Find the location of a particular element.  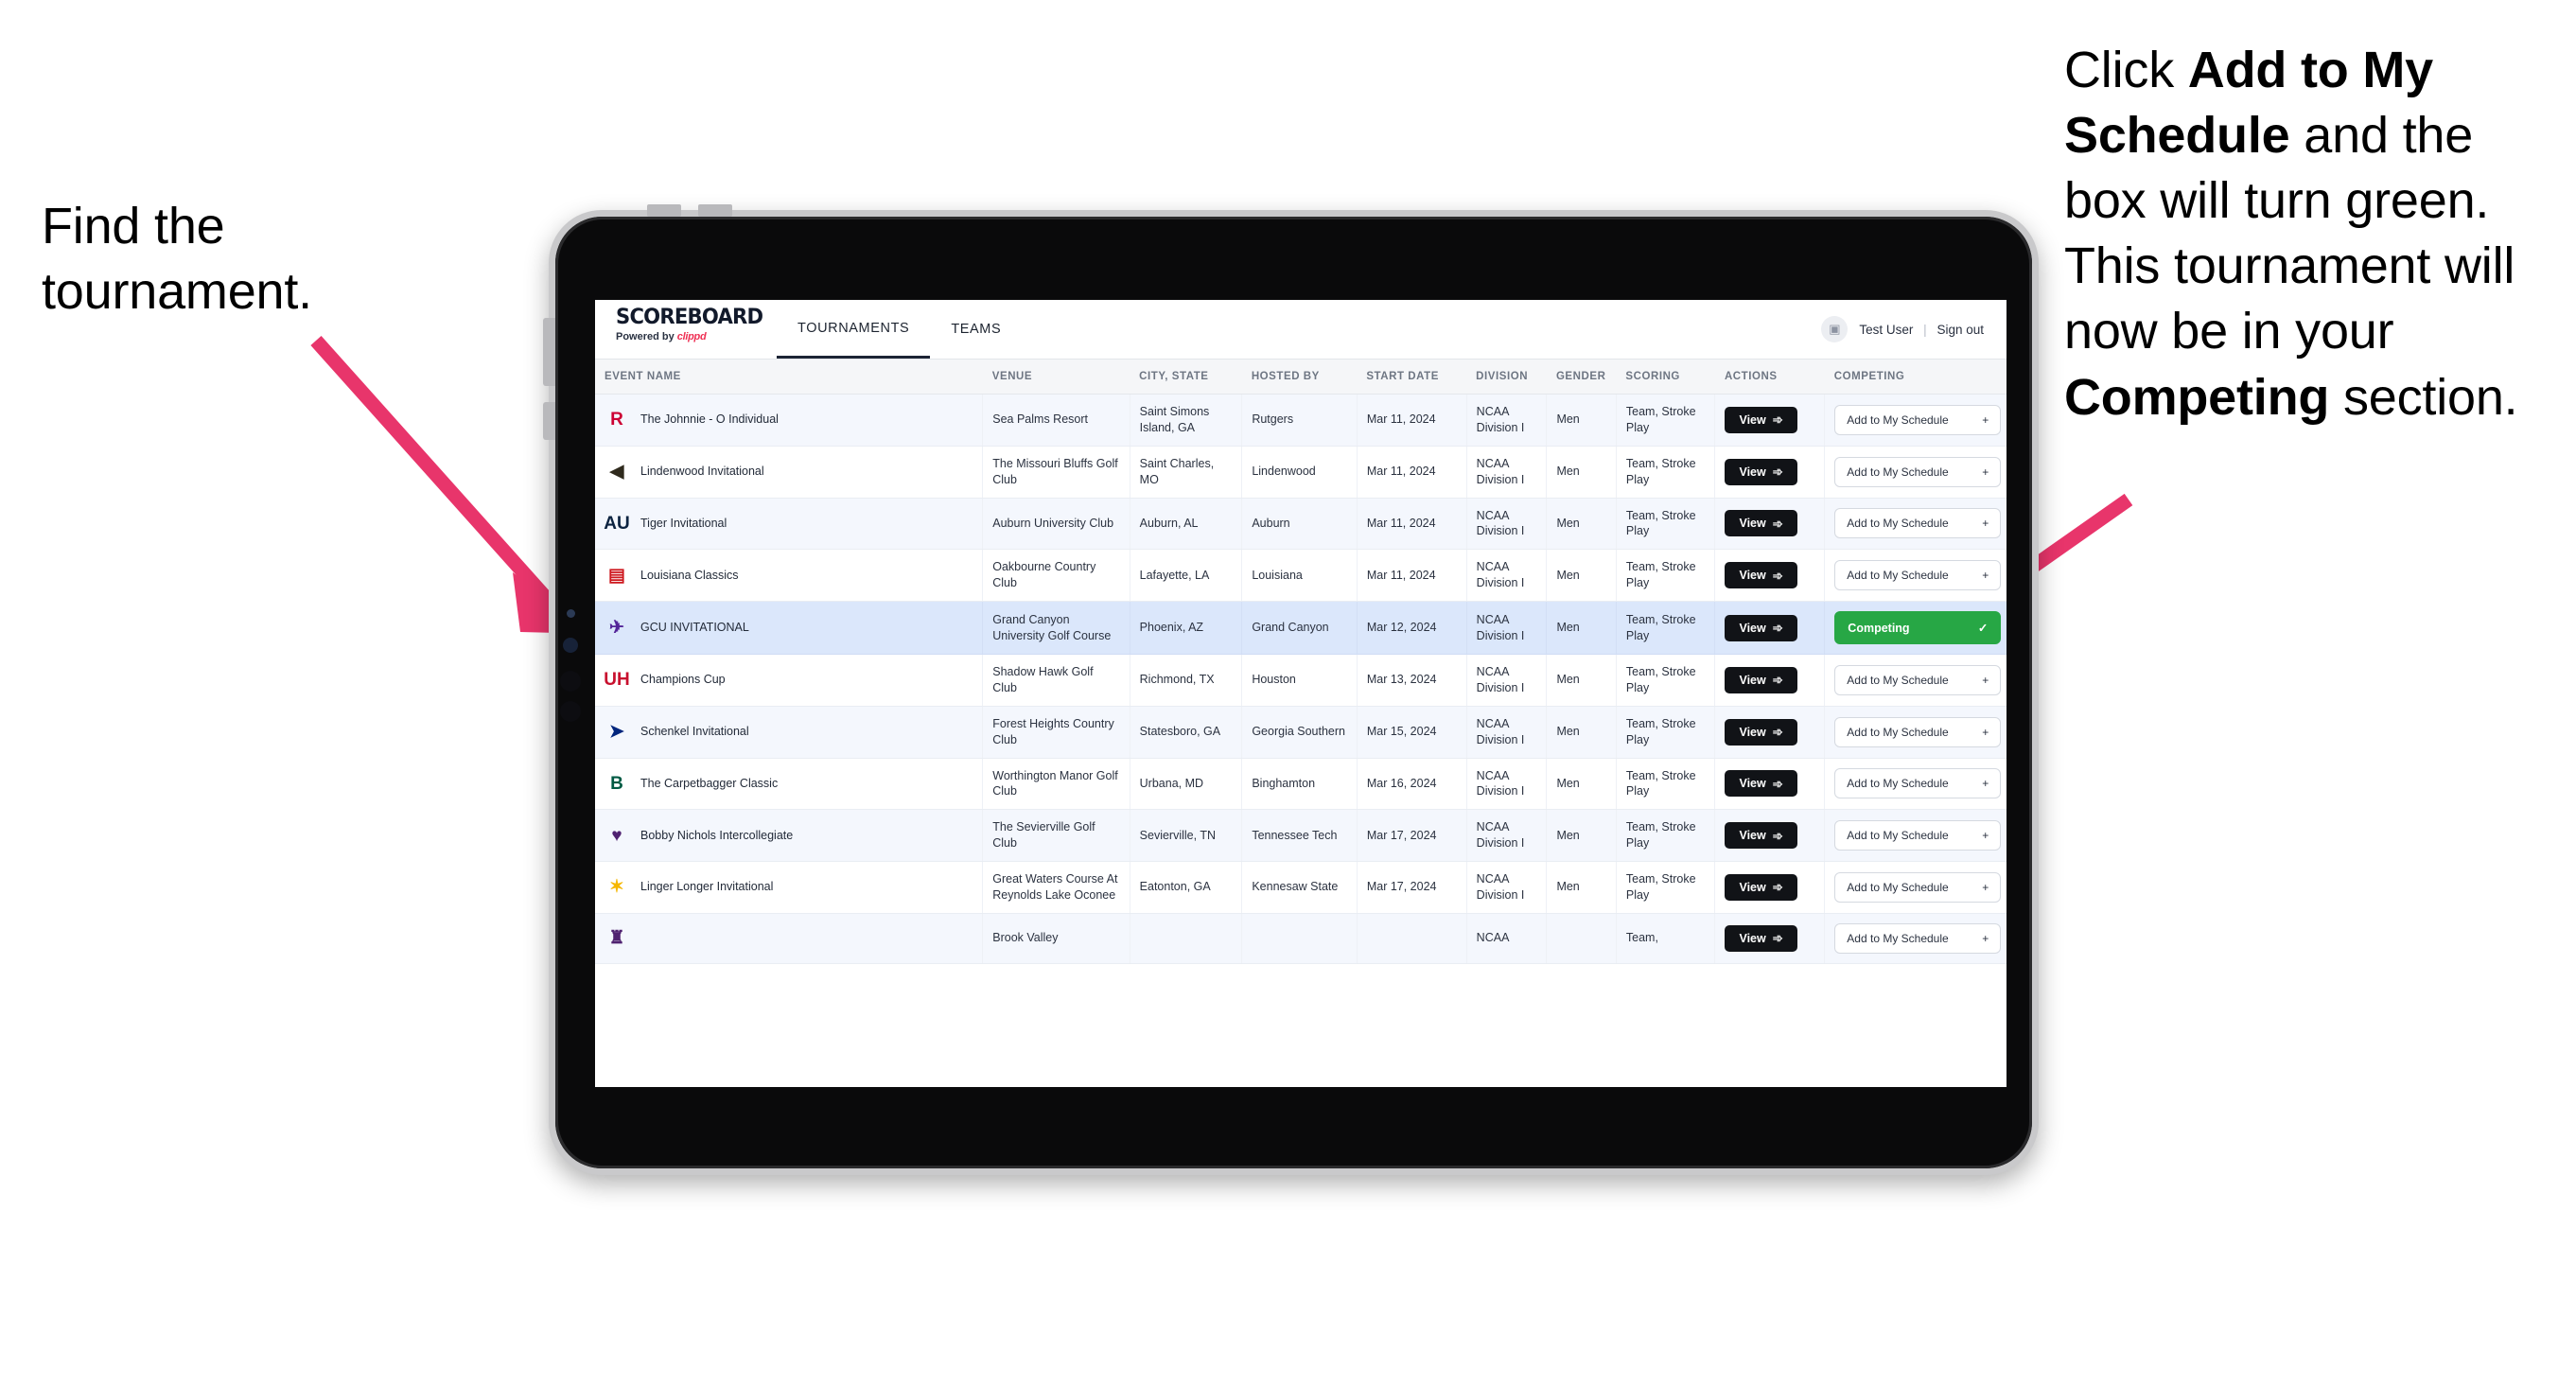

event-name-cell: ▤ Louisiana Classics is located at coordinates (790, 575).